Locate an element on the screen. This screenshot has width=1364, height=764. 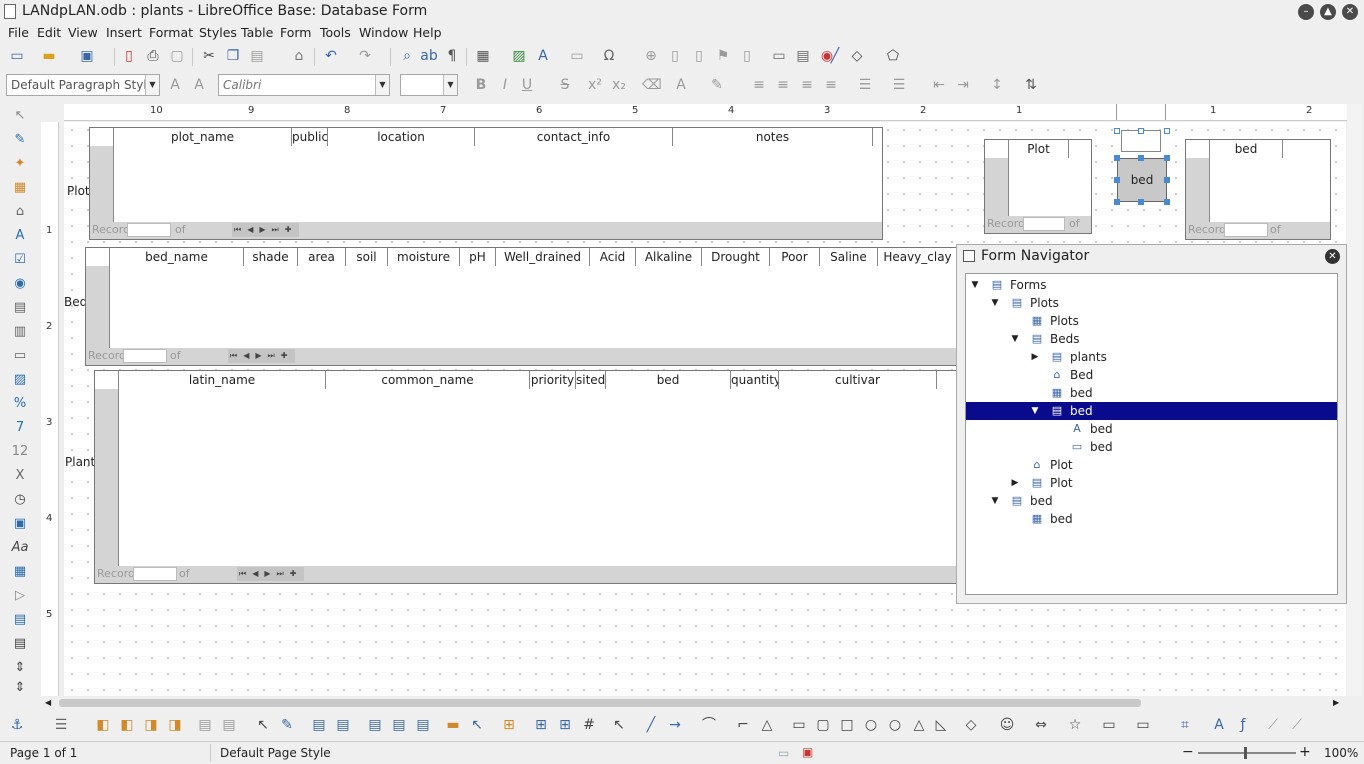
font-color-icon: A is located at coordinates (681, 85).